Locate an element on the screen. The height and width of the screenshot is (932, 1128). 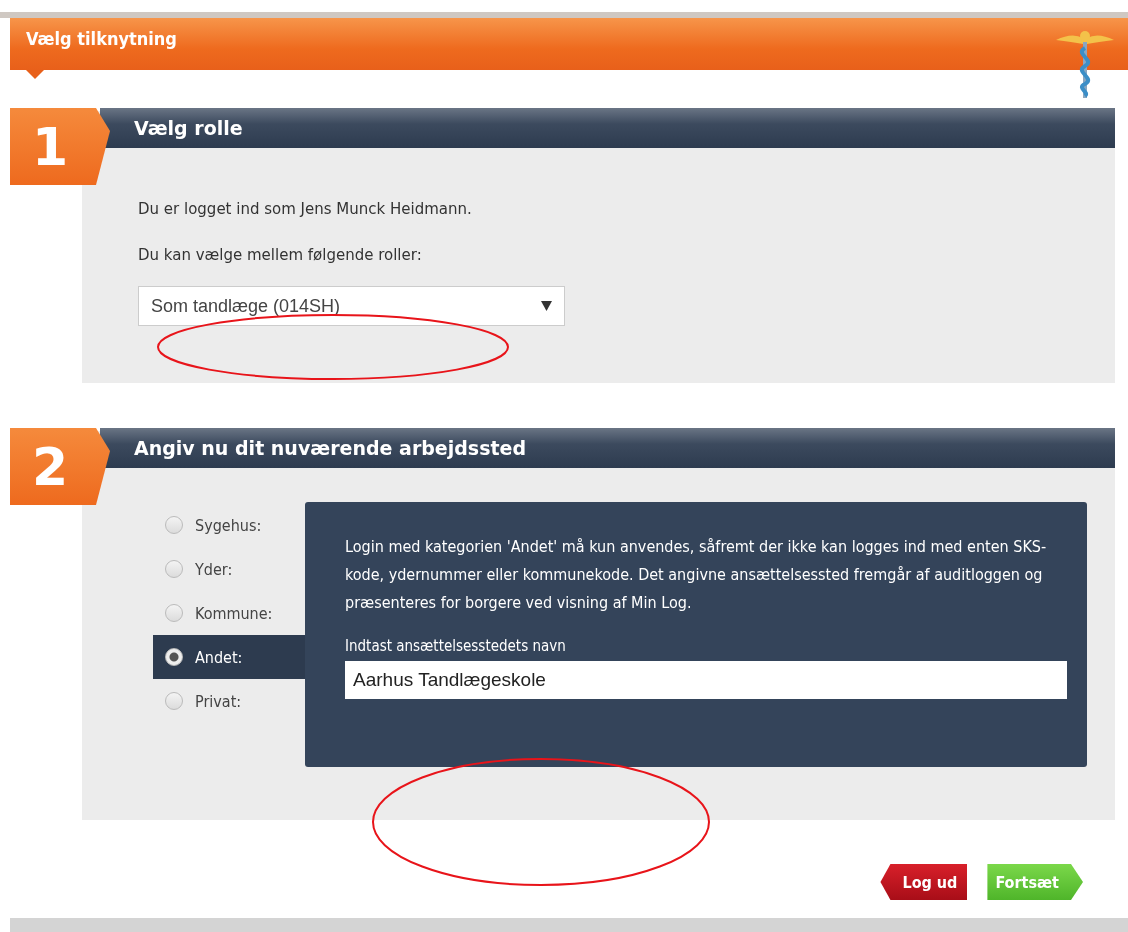
workplace-option: Kommune: is located at coordinates (229, 613).